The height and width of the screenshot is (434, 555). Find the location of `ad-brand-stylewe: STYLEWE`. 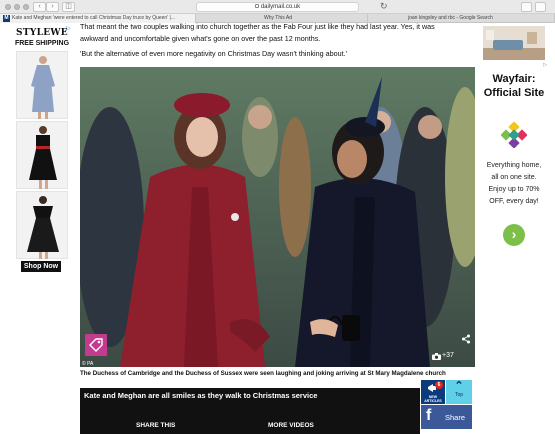

ad-brand-stylewe: STYLEWE is located at coordinates (42, 33).